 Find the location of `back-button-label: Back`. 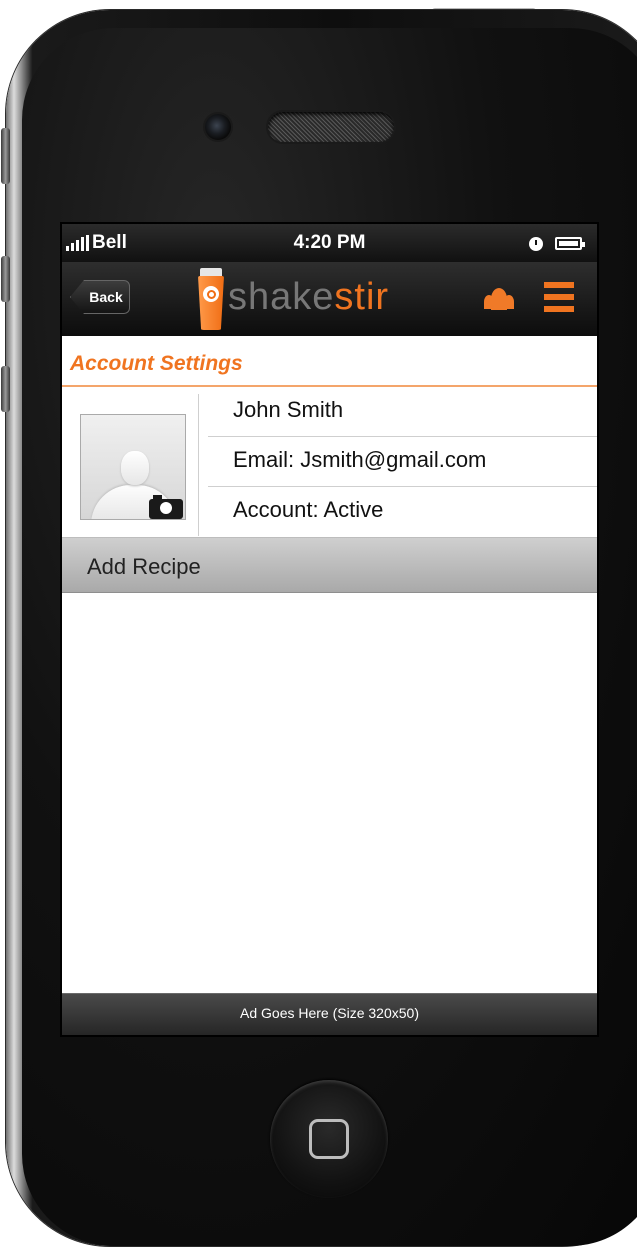

back-button-label: Back is located at coordinates (106, 297).